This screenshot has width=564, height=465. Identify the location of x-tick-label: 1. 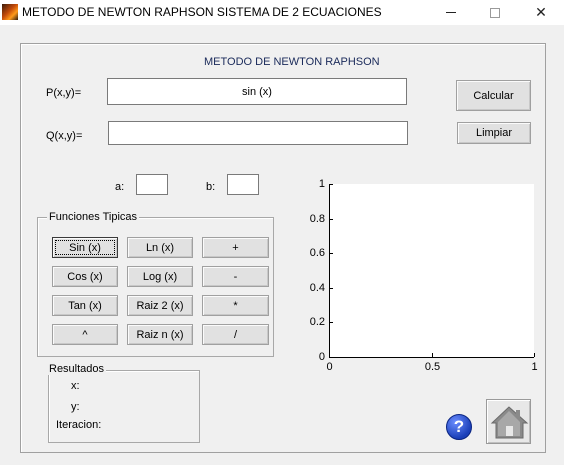
(534, 367).